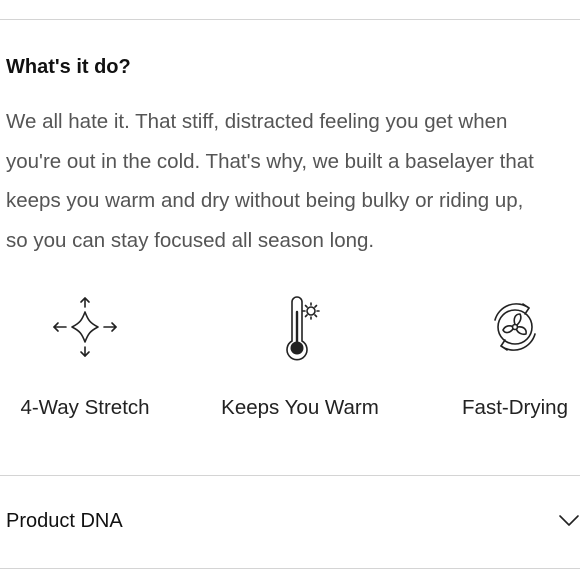 This screenshot has height=580, width=580. I want to click on feature-warm: Keeps You Warm, so click(300, 359).